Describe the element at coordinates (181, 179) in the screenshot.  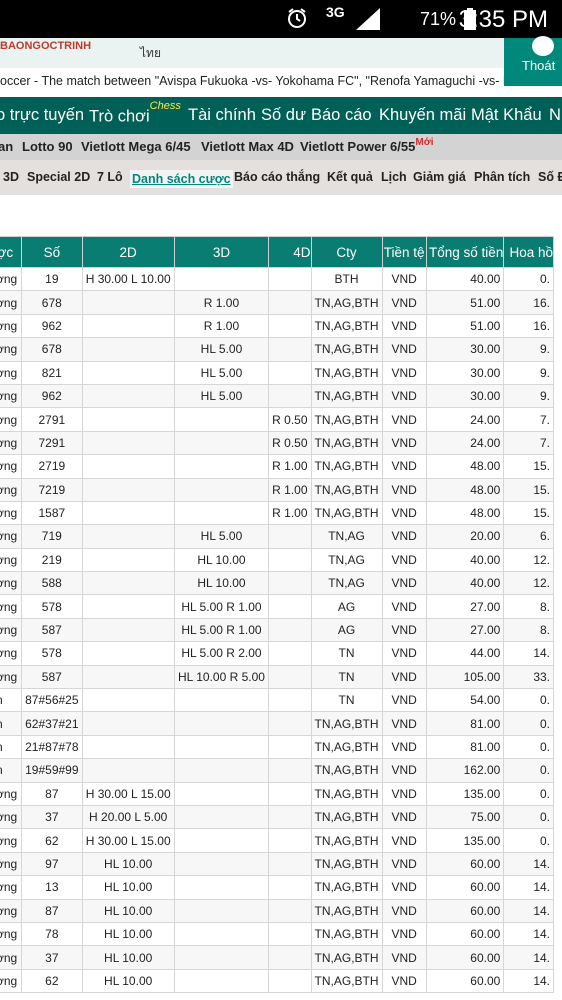
I see `tab-bet-list: Danh sách cược` at that location.